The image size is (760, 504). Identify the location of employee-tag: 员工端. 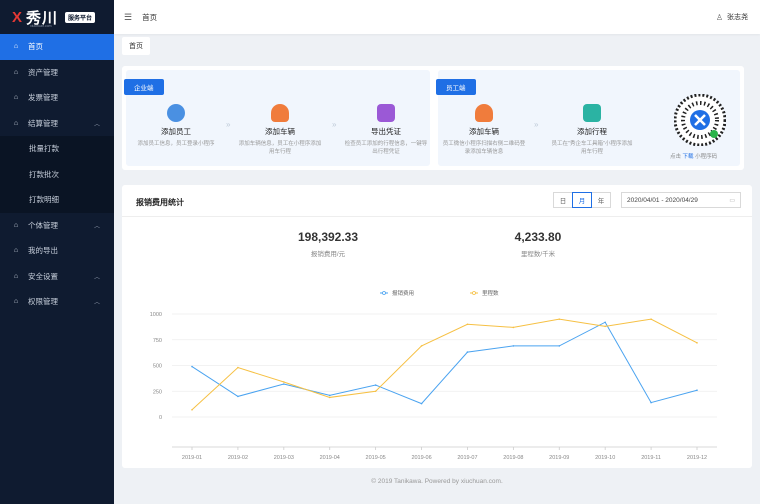
(456, 87).